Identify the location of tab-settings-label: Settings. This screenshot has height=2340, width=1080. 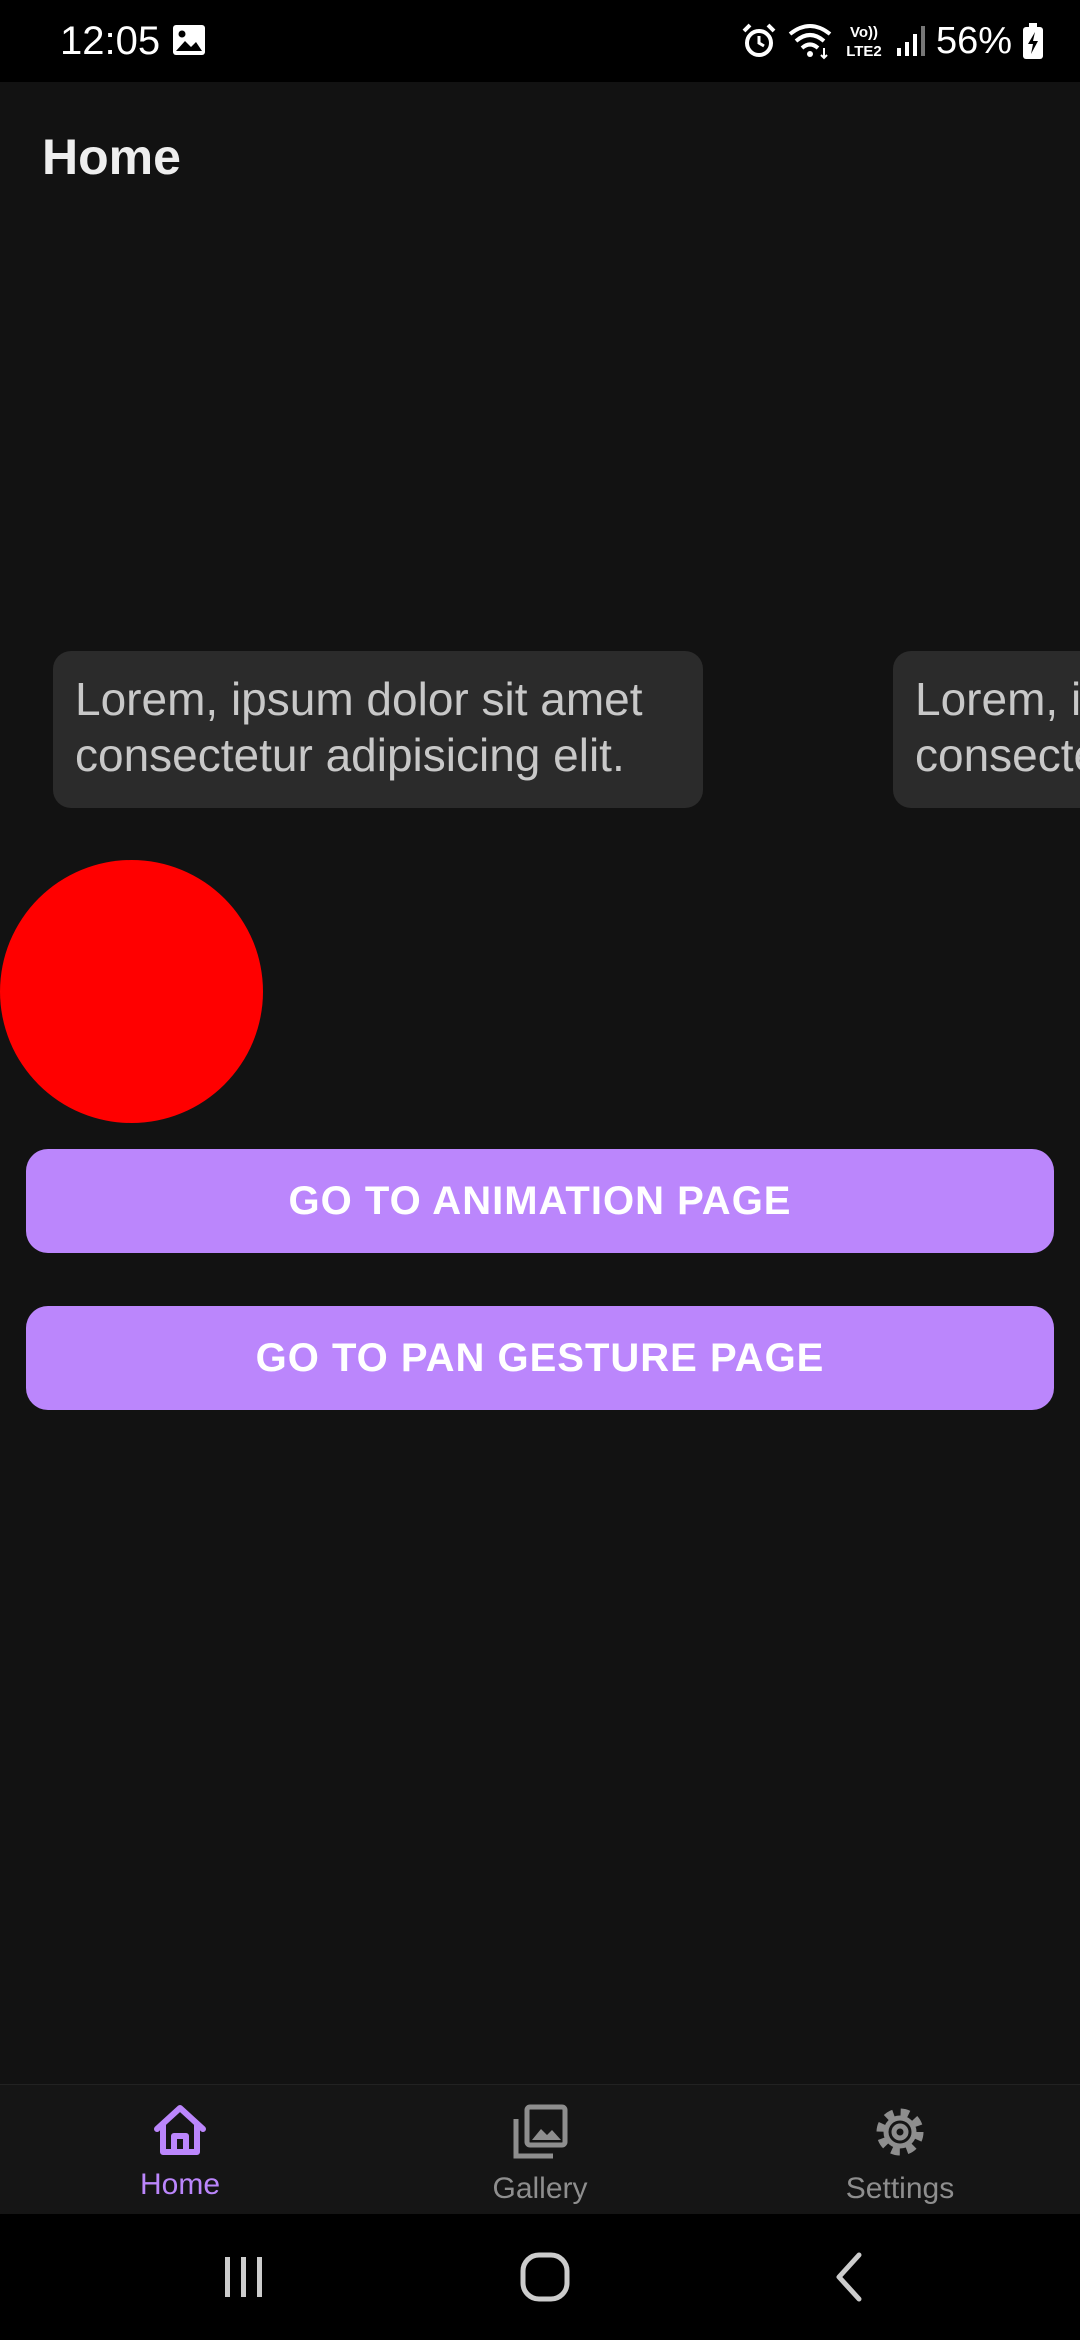
(900, 2188).